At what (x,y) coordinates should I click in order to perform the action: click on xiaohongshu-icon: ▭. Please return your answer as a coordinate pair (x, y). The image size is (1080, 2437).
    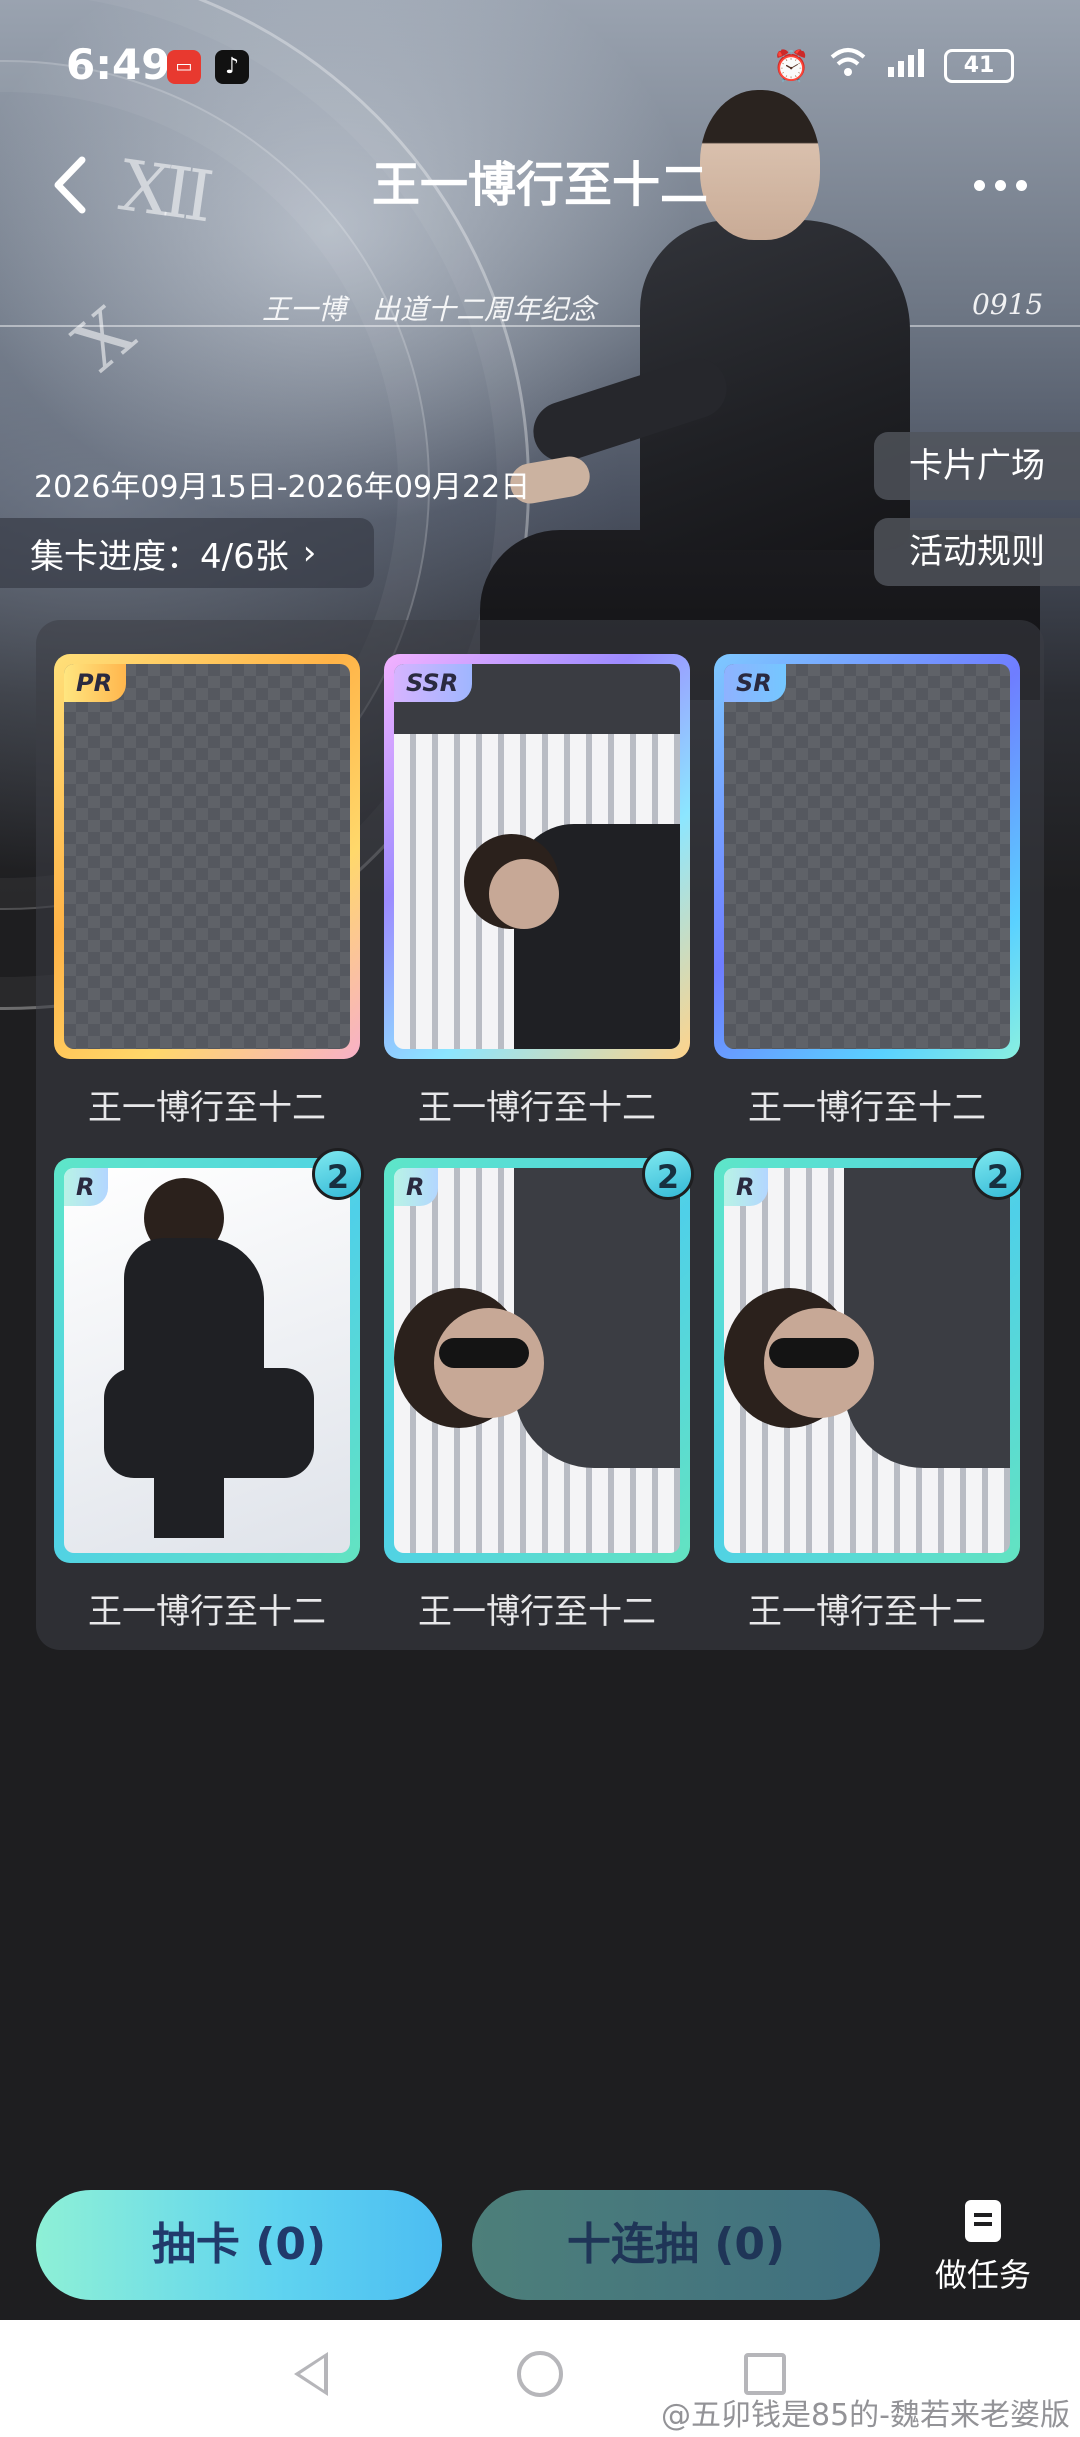
    Looking at the image, I should click on (184, 67).